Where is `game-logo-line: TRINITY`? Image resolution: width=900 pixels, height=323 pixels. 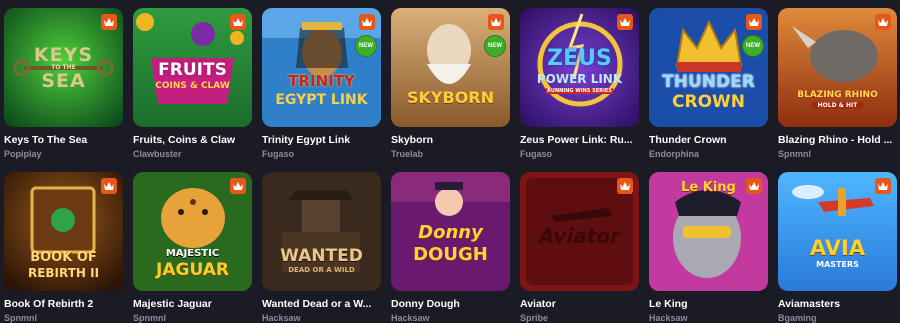
game-logo-line: TRINITY is located at coordinates (321, 81).